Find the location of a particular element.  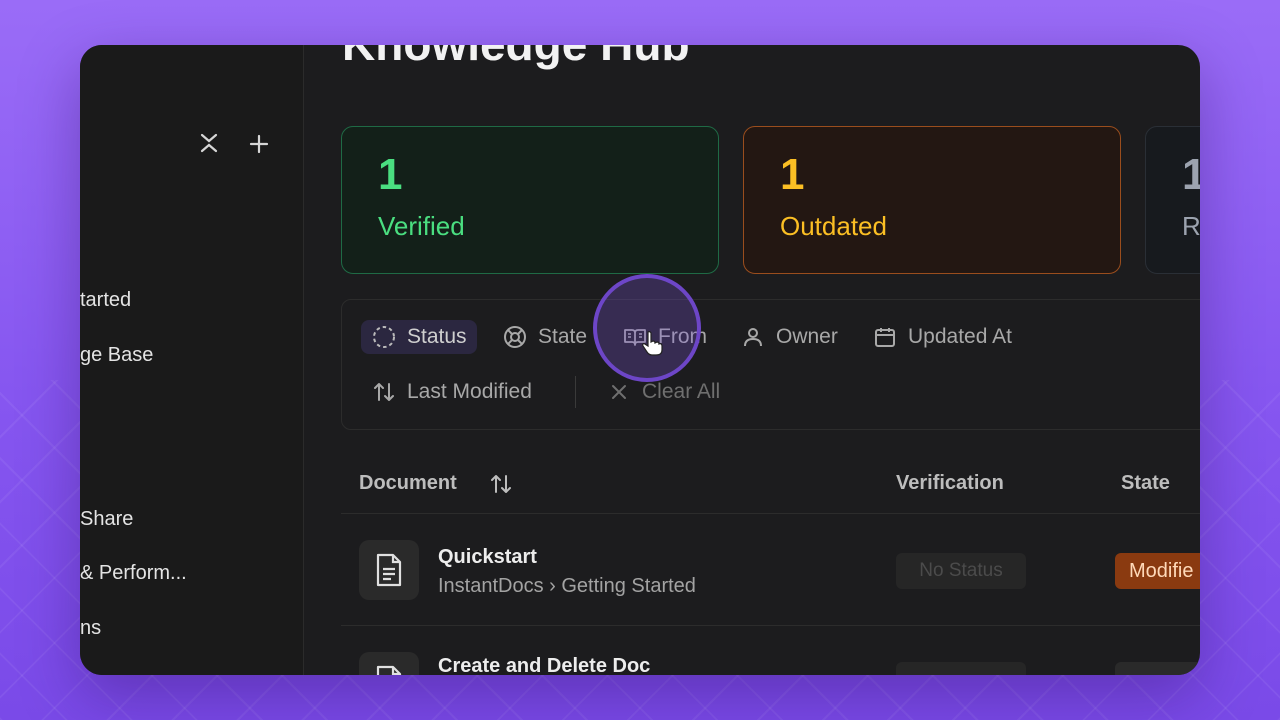

verification-badge: No Status is located at coordinates (961, 571).